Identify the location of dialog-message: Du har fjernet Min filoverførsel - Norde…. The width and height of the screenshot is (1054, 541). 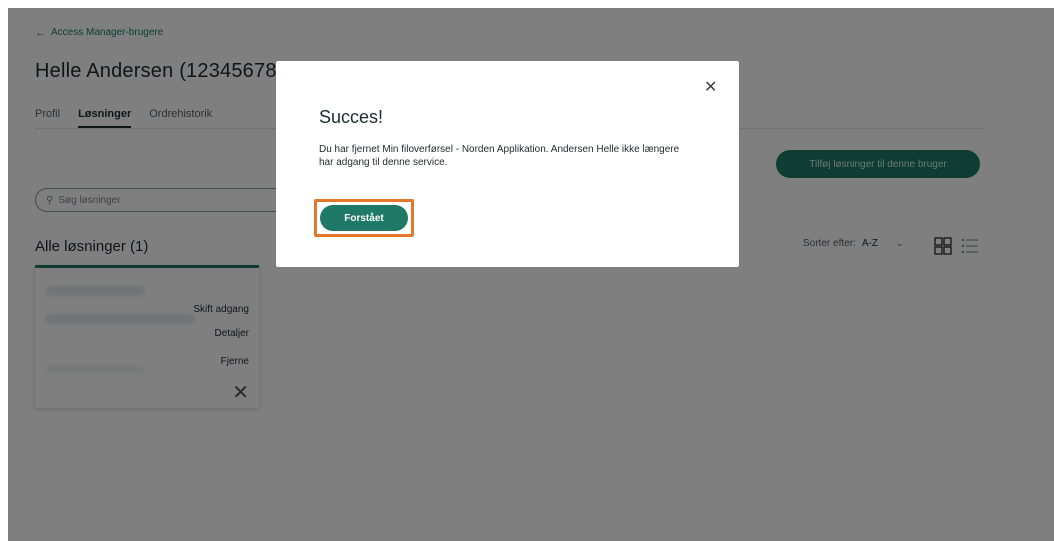
(499, 156).